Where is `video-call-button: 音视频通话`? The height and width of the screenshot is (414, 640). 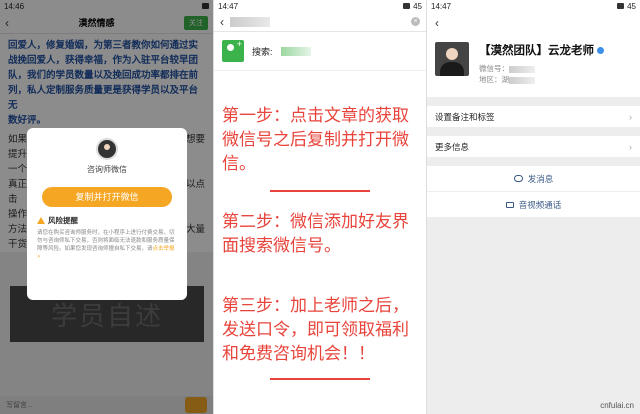
video-call-button: 音视频通话 is located at coordinates (533, 204).